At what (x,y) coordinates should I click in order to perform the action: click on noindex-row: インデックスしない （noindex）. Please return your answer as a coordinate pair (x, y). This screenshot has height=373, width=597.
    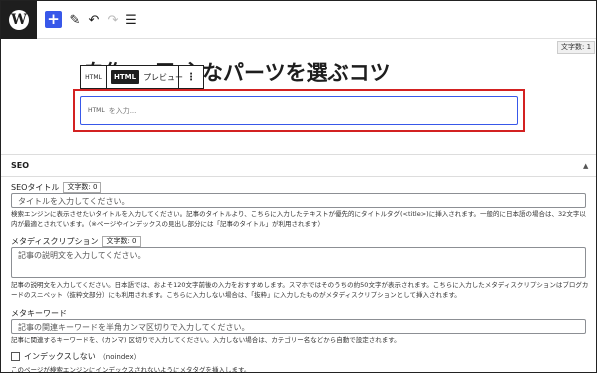
    Looking at the image, I should click on (76, 356).